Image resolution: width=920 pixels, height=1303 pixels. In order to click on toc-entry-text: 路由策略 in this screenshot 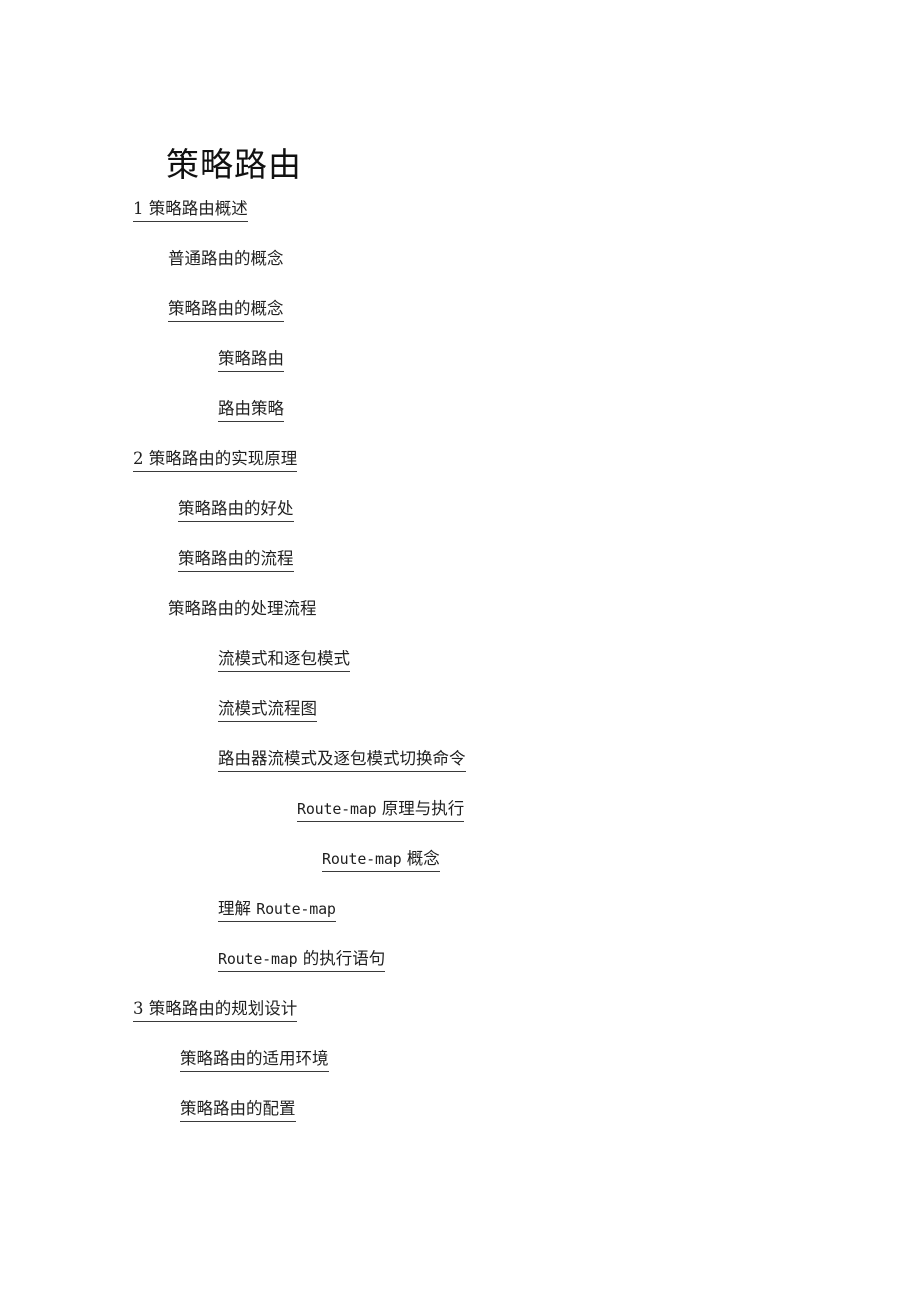, I will do `click(251, 408)`.